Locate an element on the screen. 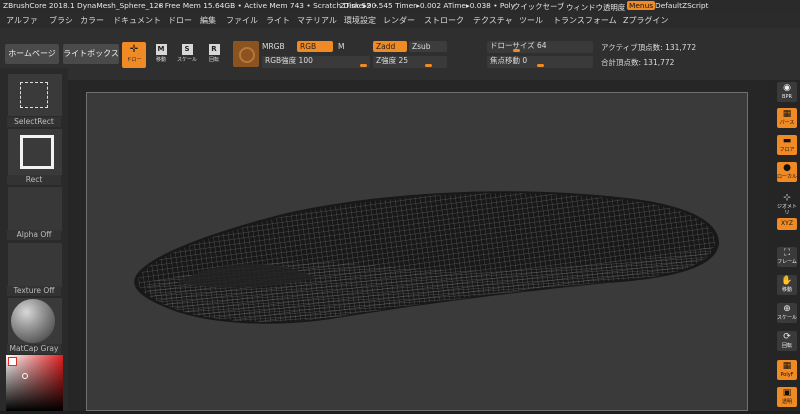 This screenshot has width=800, height=414. menus-button: Menus is located at coordinates (641, 5).